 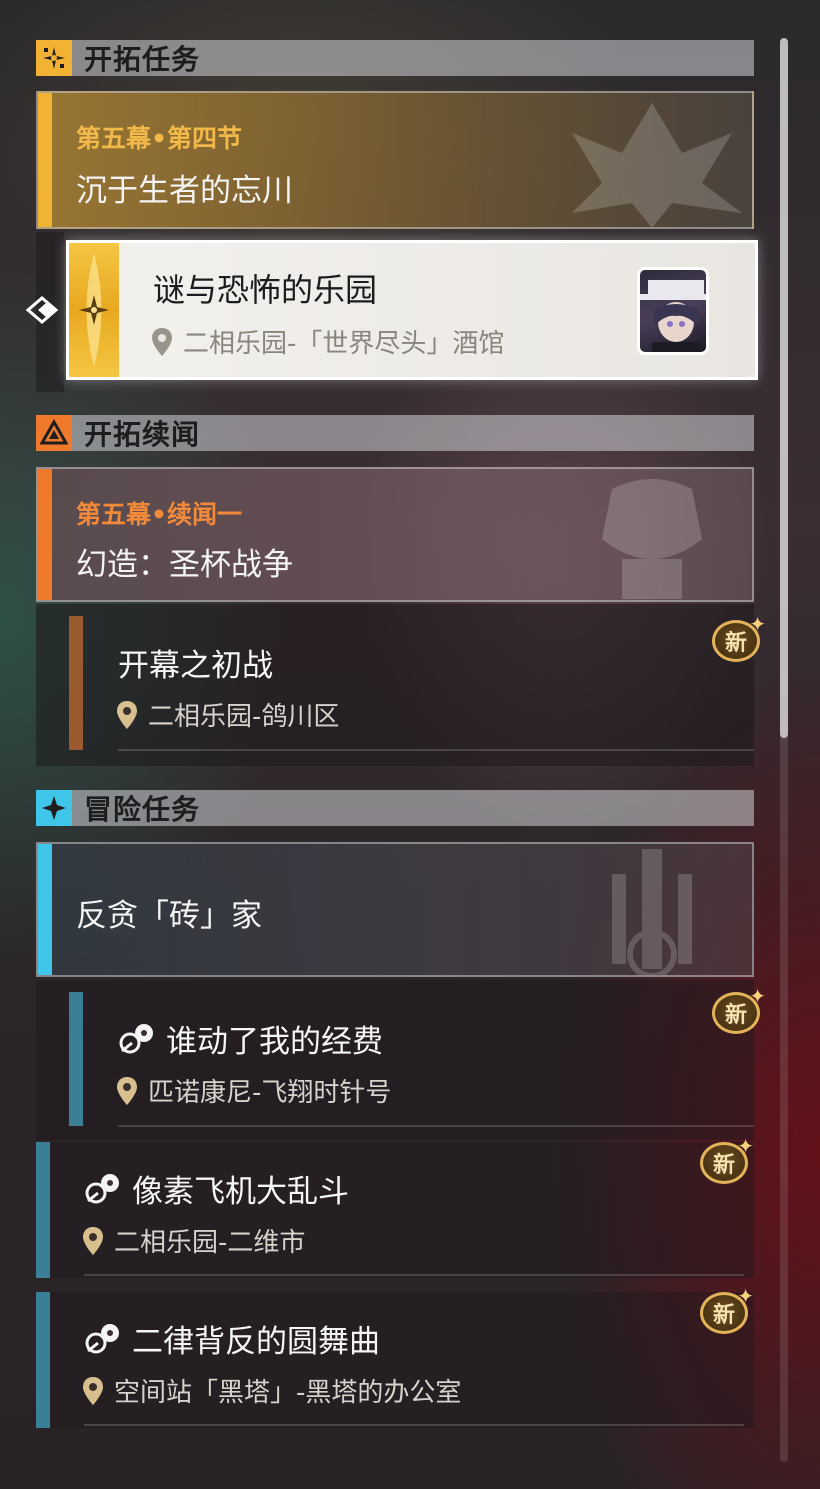 What do you see at coordinates (401, 685) in the screenshot?
I see `quest-card: 开幕之初战 二相乐园-鸽川区 新 ✦` at bounding box center [401, 685].